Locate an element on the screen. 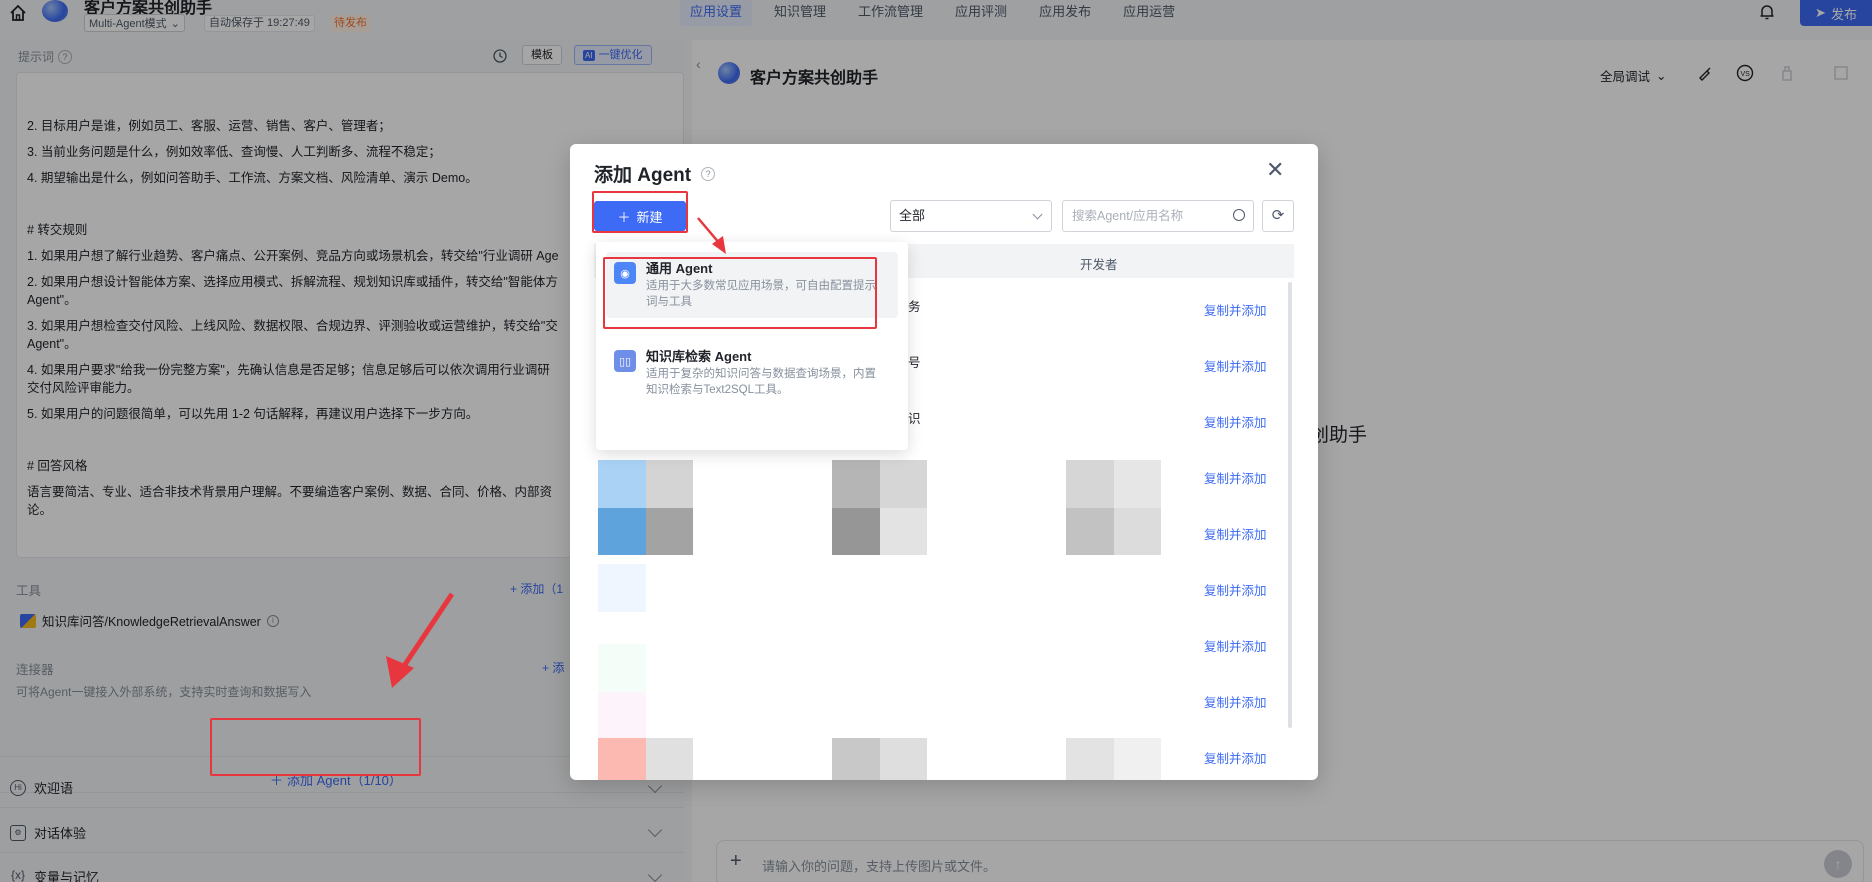  filter-value: 全部 is located at coordinates (912, 215).